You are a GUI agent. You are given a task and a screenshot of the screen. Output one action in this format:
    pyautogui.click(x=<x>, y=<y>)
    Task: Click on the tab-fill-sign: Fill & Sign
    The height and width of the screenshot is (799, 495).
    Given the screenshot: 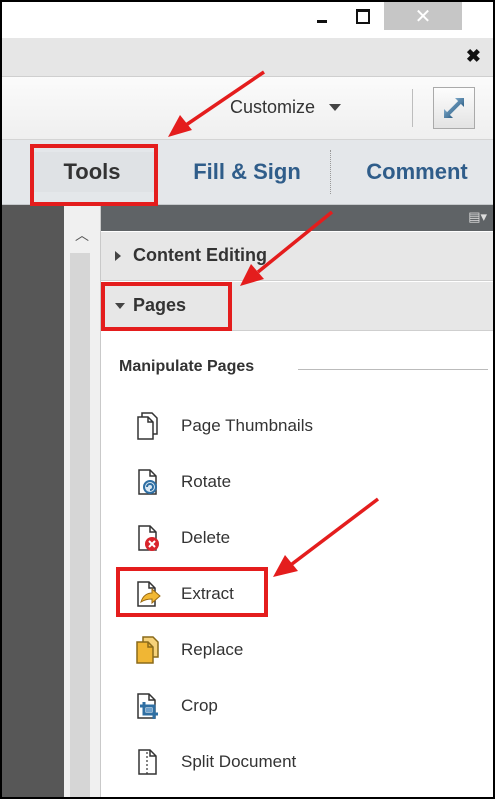 What is the action you would take?
    pyautogui.click(x=247, y=172)
    